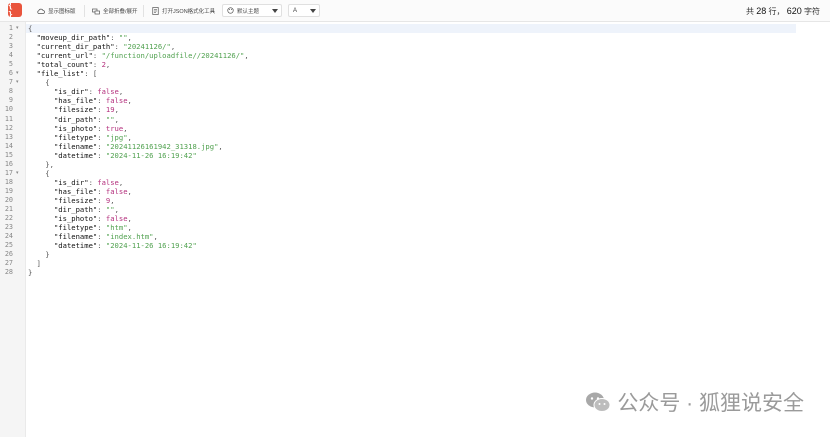  Describe the element at coordinates (162, 146) in the screenshot. I see `json-string: "20241126161942_31318.jpg"` at that location.